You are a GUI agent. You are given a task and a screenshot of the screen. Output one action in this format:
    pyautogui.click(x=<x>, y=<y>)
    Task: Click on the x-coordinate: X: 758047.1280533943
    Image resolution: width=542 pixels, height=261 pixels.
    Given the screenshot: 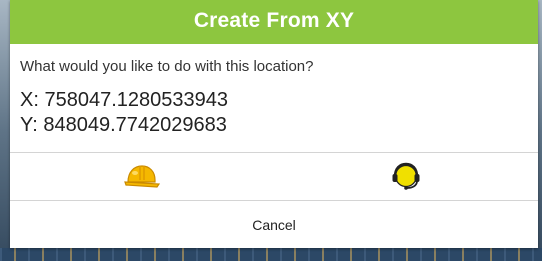 What is the action you would take?
    pyautogui.click(x=124, y=100)
    